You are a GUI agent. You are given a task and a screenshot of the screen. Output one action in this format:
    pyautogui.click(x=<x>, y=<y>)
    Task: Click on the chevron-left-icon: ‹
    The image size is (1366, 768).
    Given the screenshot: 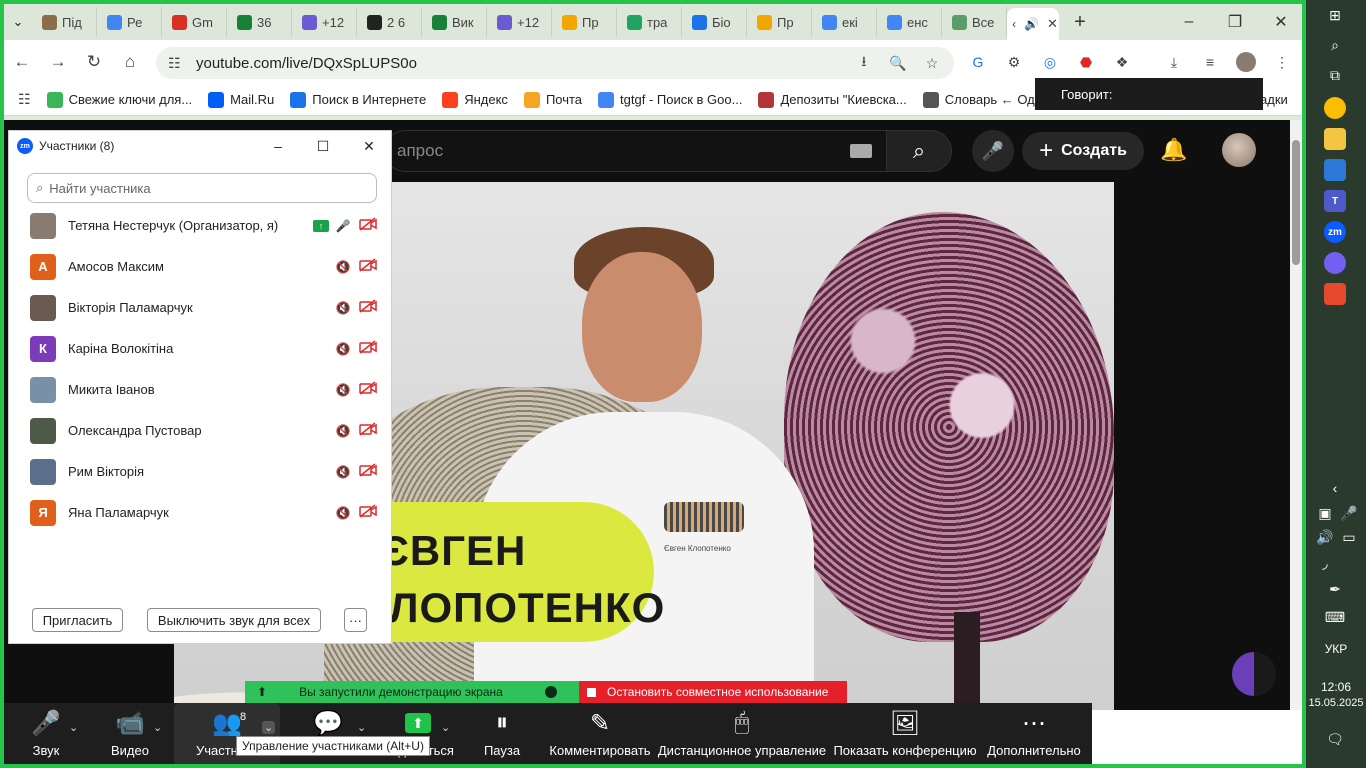 What is the action you would take?
    pyautogui.click(x=1335, y=488)
    